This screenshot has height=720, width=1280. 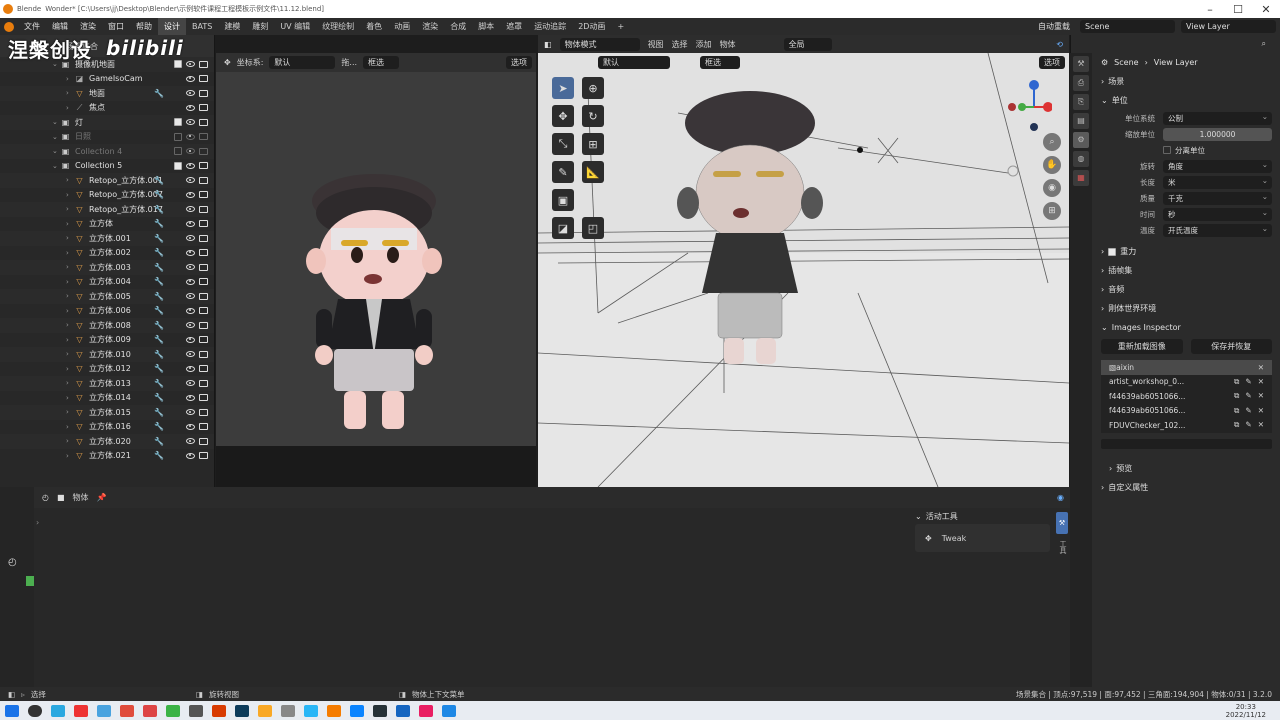 What do you see at coordinates (227, 62) in the screenshot?
I see `move-icon: ✥` at bounding box center [227, 62].